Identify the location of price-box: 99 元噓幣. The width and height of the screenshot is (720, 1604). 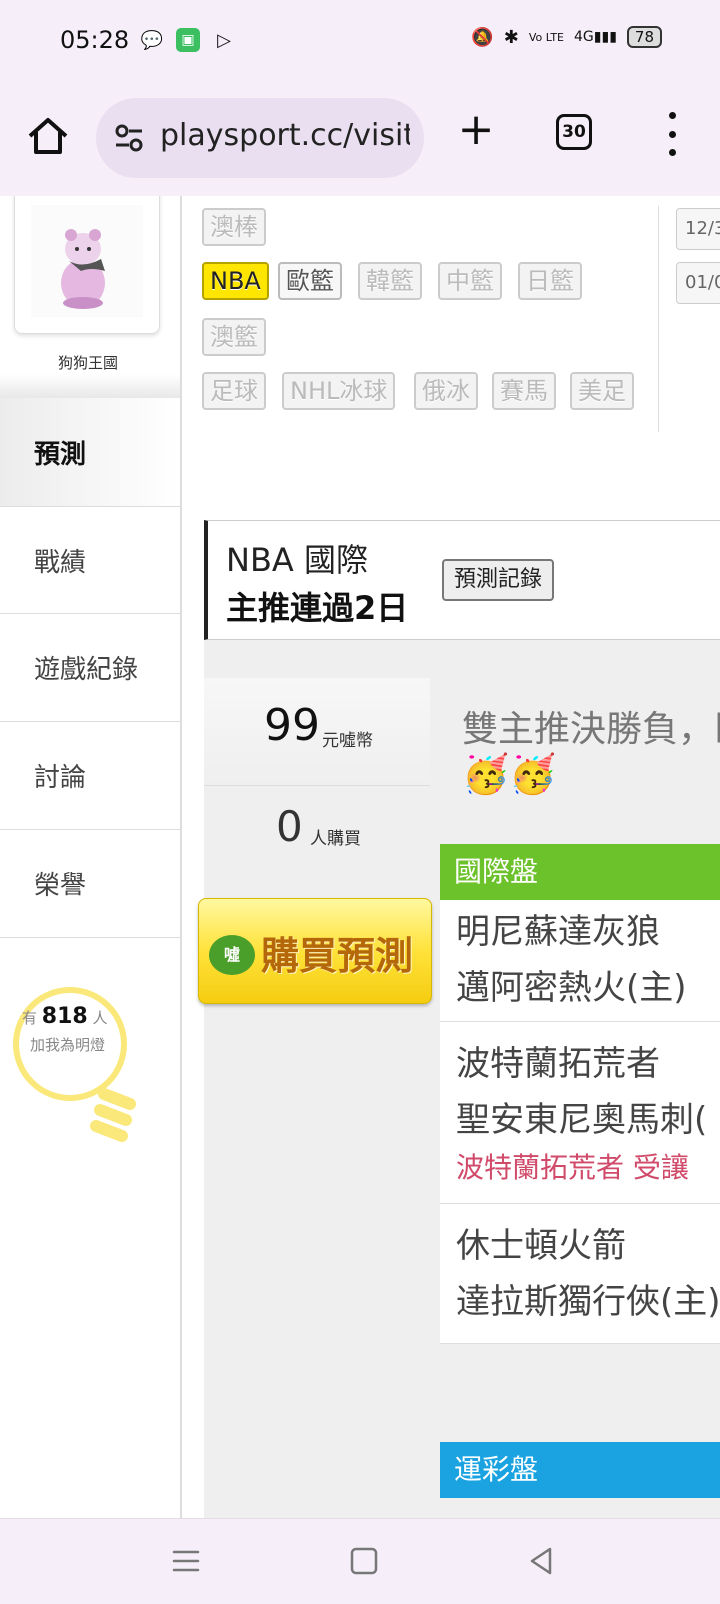
(317, 732).